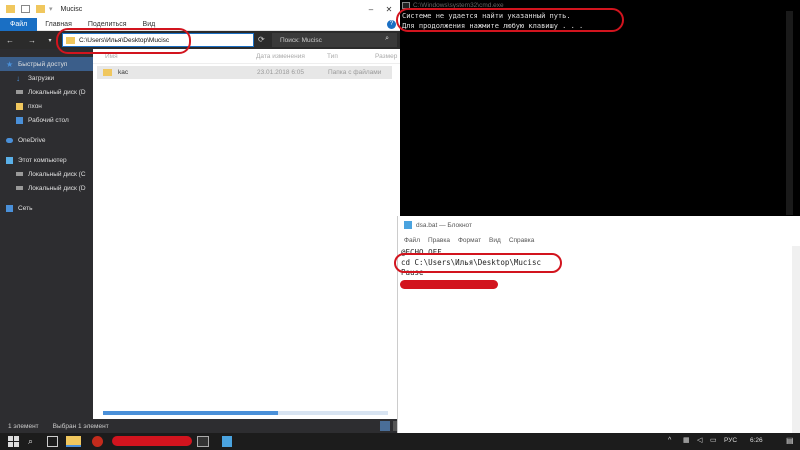  I want to click on column-date: Дата изменения, so click(280, 56).